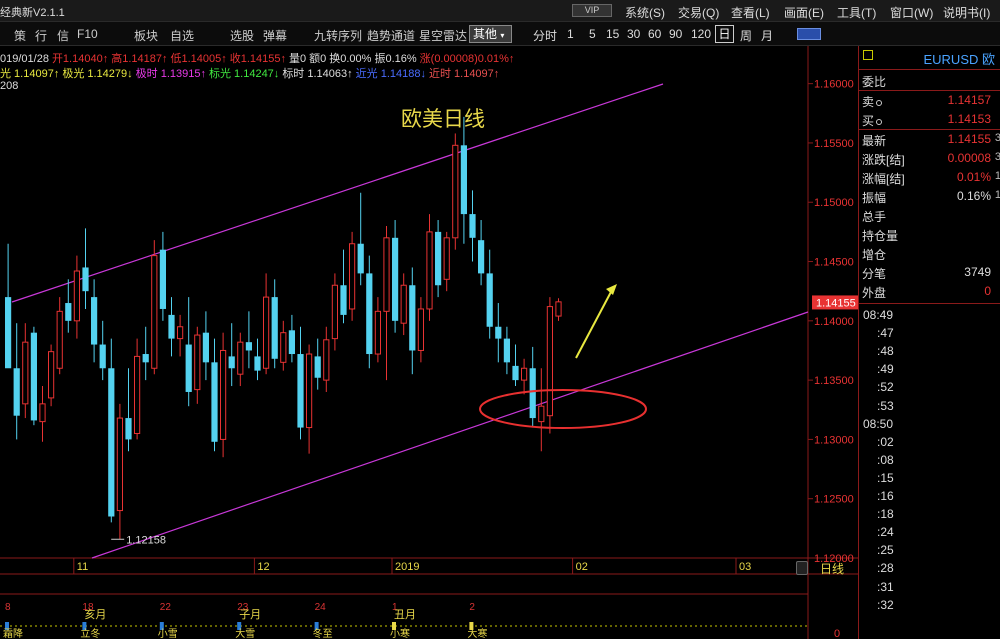 This screenshot has height=639, width=1000. I want to click on tick-time: :15, so click(885, 477).